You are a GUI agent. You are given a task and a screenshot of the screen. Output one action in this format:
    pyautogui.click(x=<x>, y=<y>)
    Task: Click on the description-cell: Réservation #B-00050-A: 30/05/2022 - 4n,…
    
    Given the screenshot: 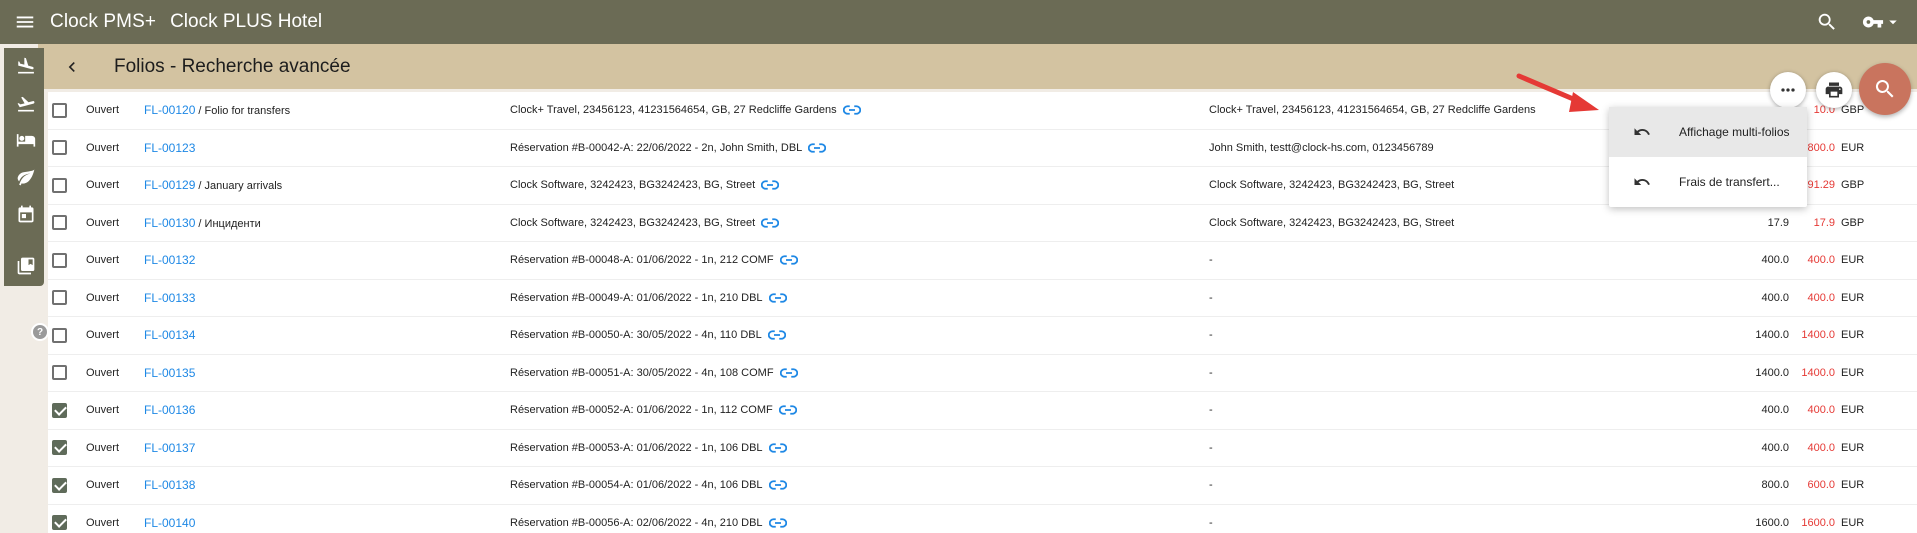 What is the action you would take?
    pyautogui.click(x=648, y=335)
    